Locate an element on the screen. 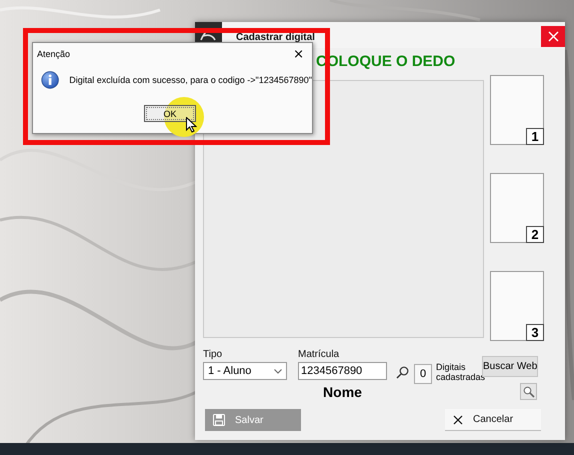 Image resolution: width=574 pixels, height=455 pixels. type-dropdown: 1 - Aluno is located at coordinates (245, 371).